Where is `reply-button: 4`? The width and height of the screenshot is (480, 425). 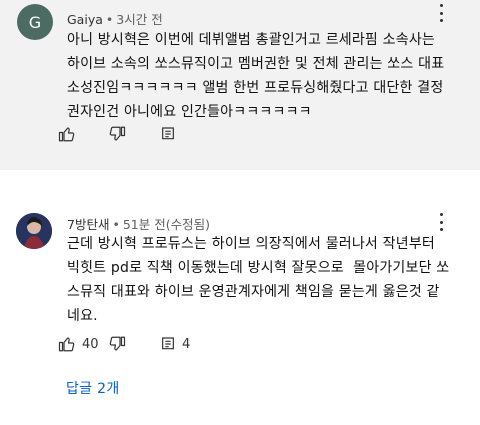
reply-button: 4 is located at coordinates (175, 344).